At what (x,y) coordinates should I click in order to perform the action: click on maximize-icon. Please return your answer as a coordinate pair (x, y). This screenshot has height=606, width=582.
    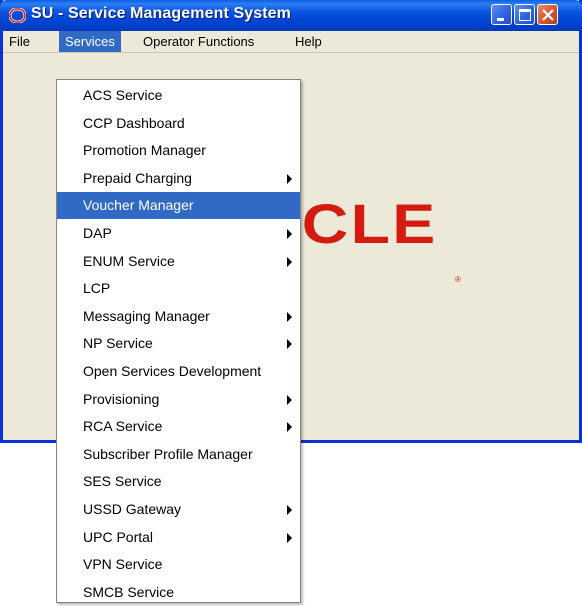
    Looking at the image, I should click on (525, 15).